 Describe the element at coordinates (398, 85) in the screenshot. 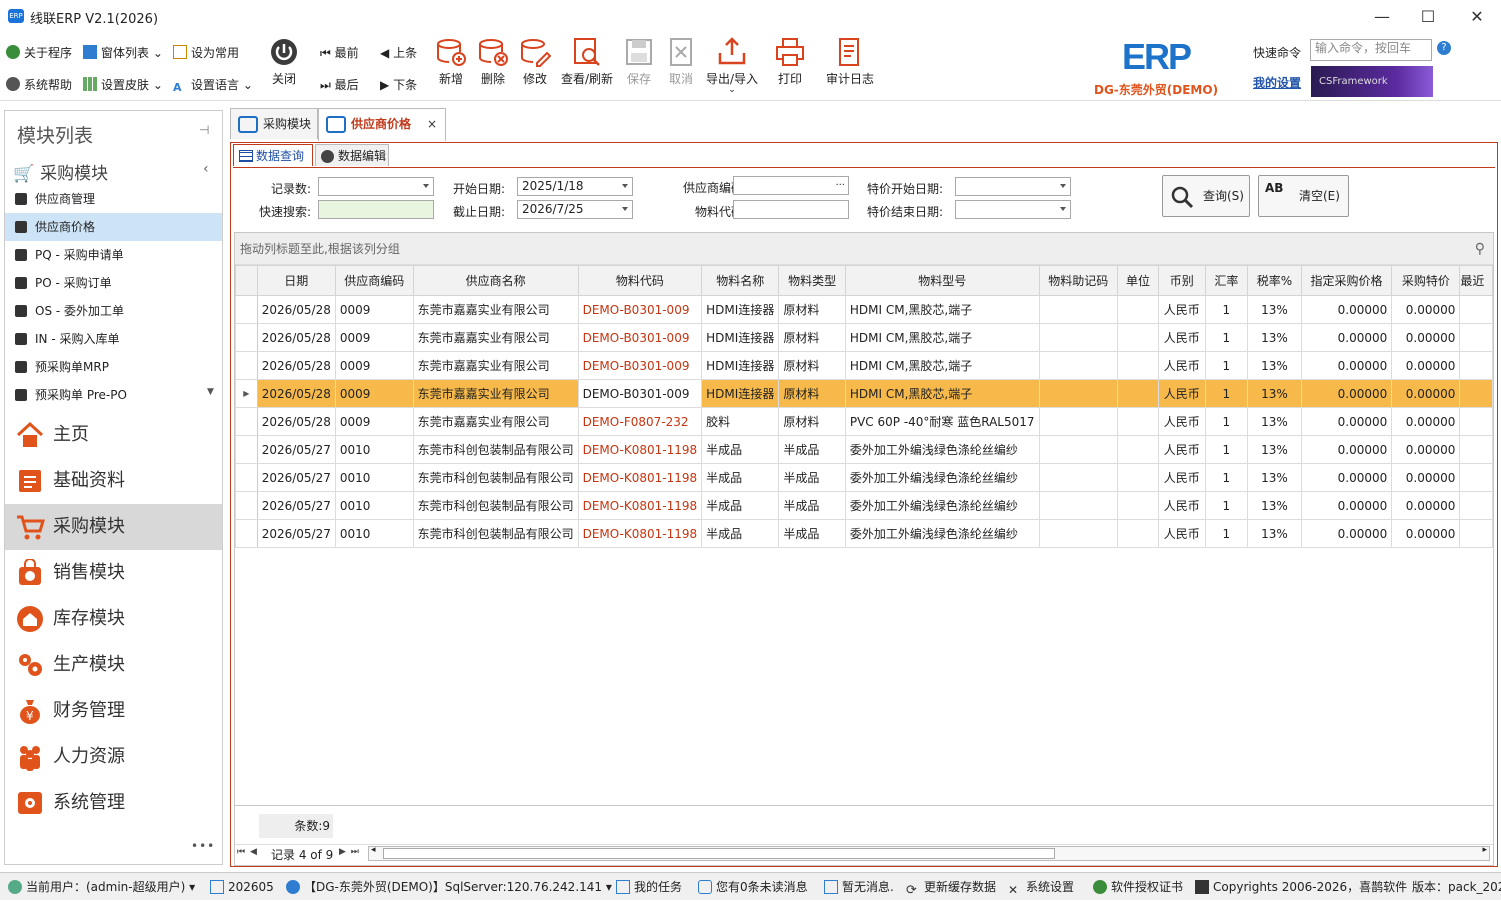

I see `next-record-button: ▶ 下条` at that location.